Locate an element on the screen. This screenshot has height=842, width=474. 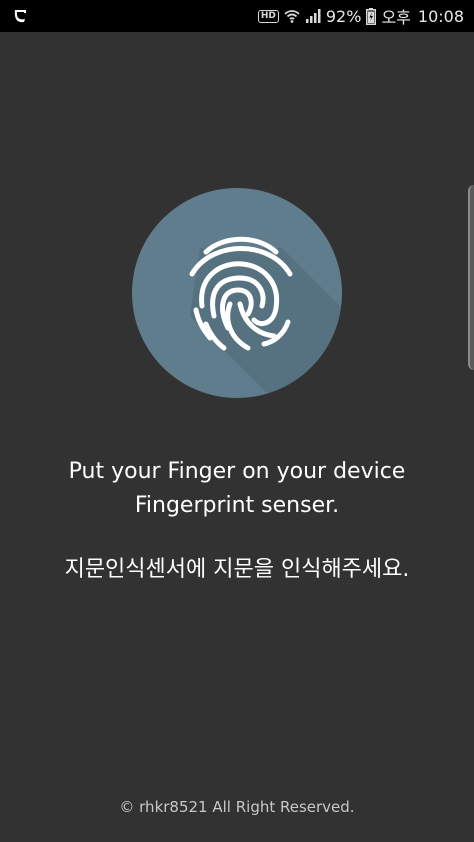
status-right: HD 92% 오후 10:08 is located at coordinates (360, 16).